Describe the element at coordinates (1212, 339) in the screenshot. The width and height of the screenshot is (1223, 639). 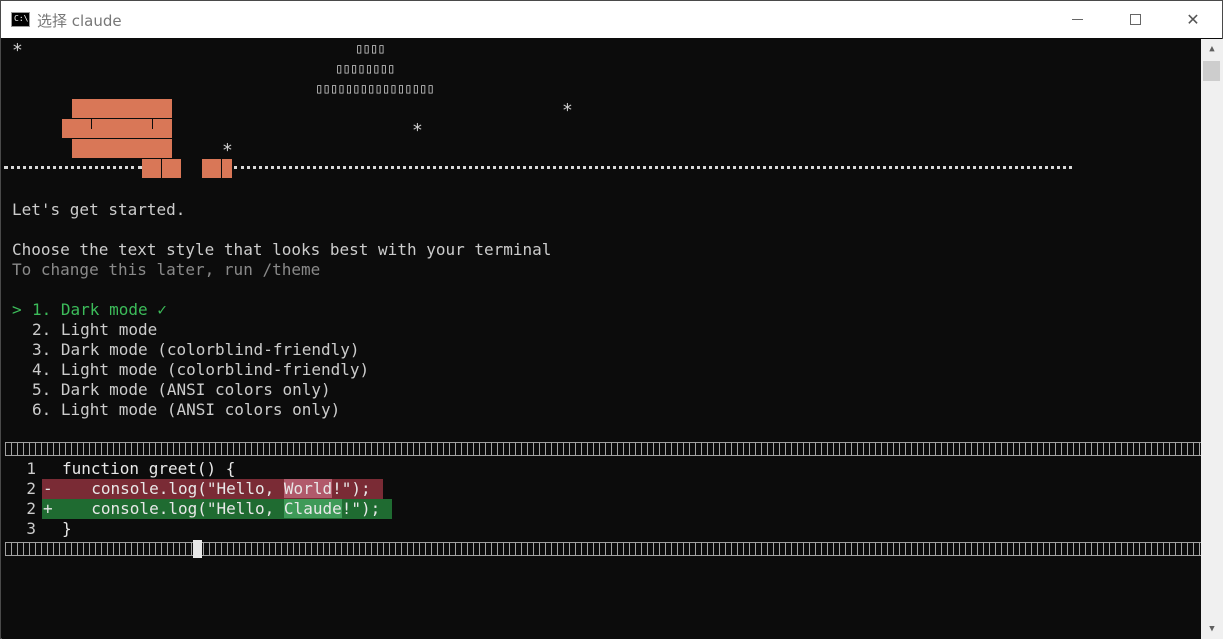
I see `vertical-scrollbar: ▲ ▼` at that location.